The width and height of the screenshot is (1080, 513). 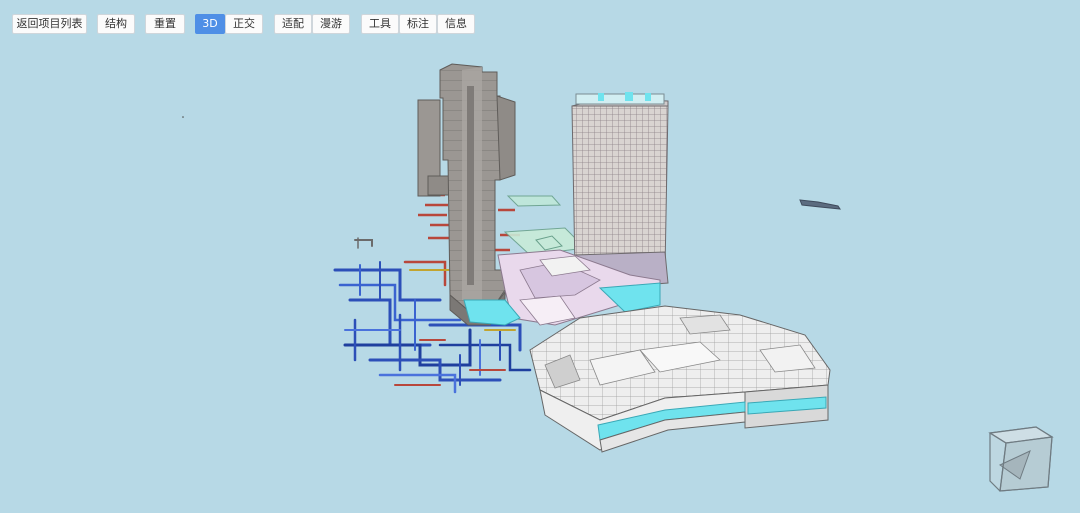 I want to click on back-to-project-list-button: 返回项目列表, so click(x=49, y=24).